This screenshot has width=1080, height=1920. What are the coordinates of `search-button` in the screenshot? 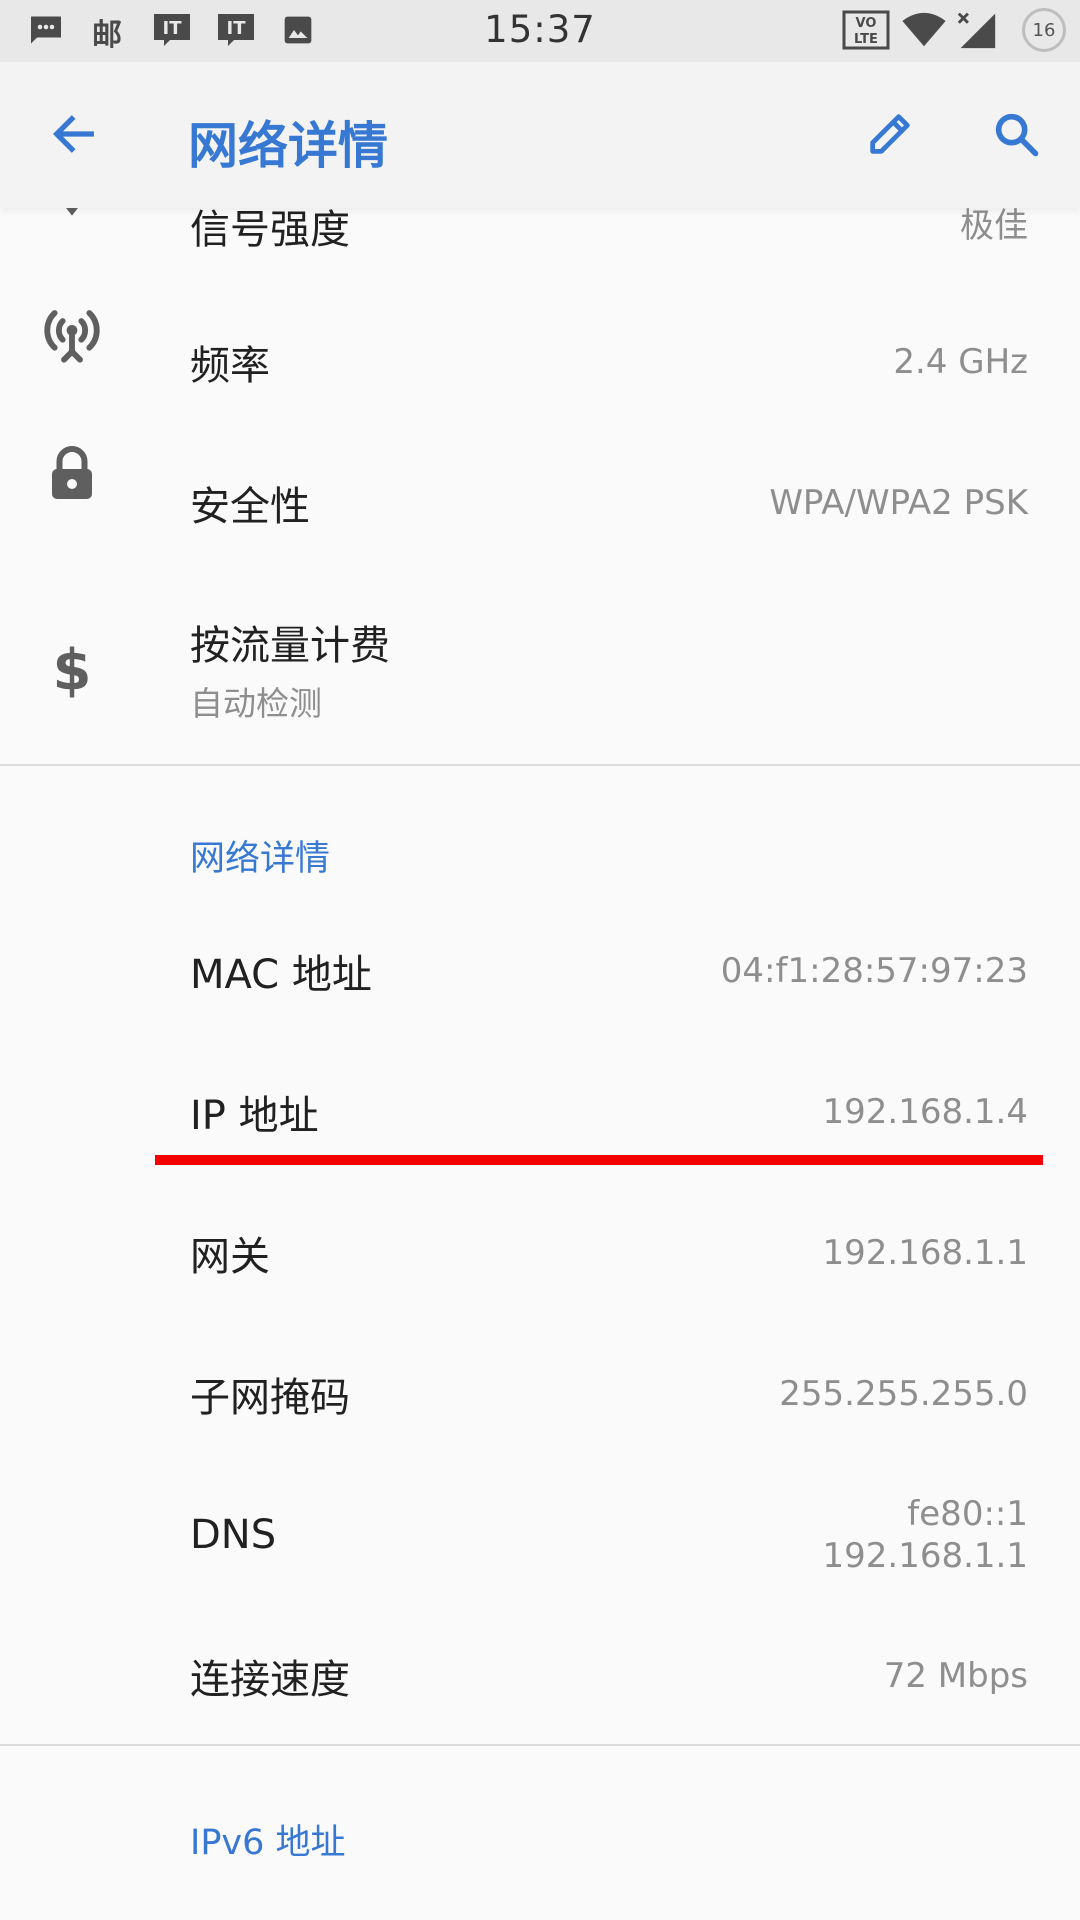 It's located at (1016, 136).